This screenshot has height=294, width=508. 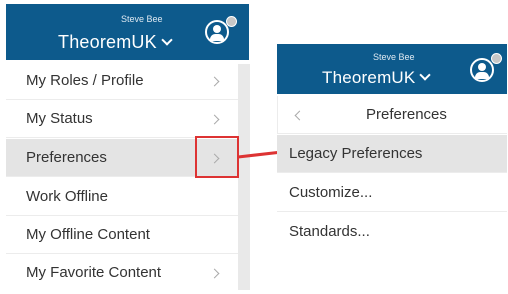 What do you see at coordinates (299, 115) in the screenshot?
I see `chevron-left-icon` at bounding box center [299, 115].